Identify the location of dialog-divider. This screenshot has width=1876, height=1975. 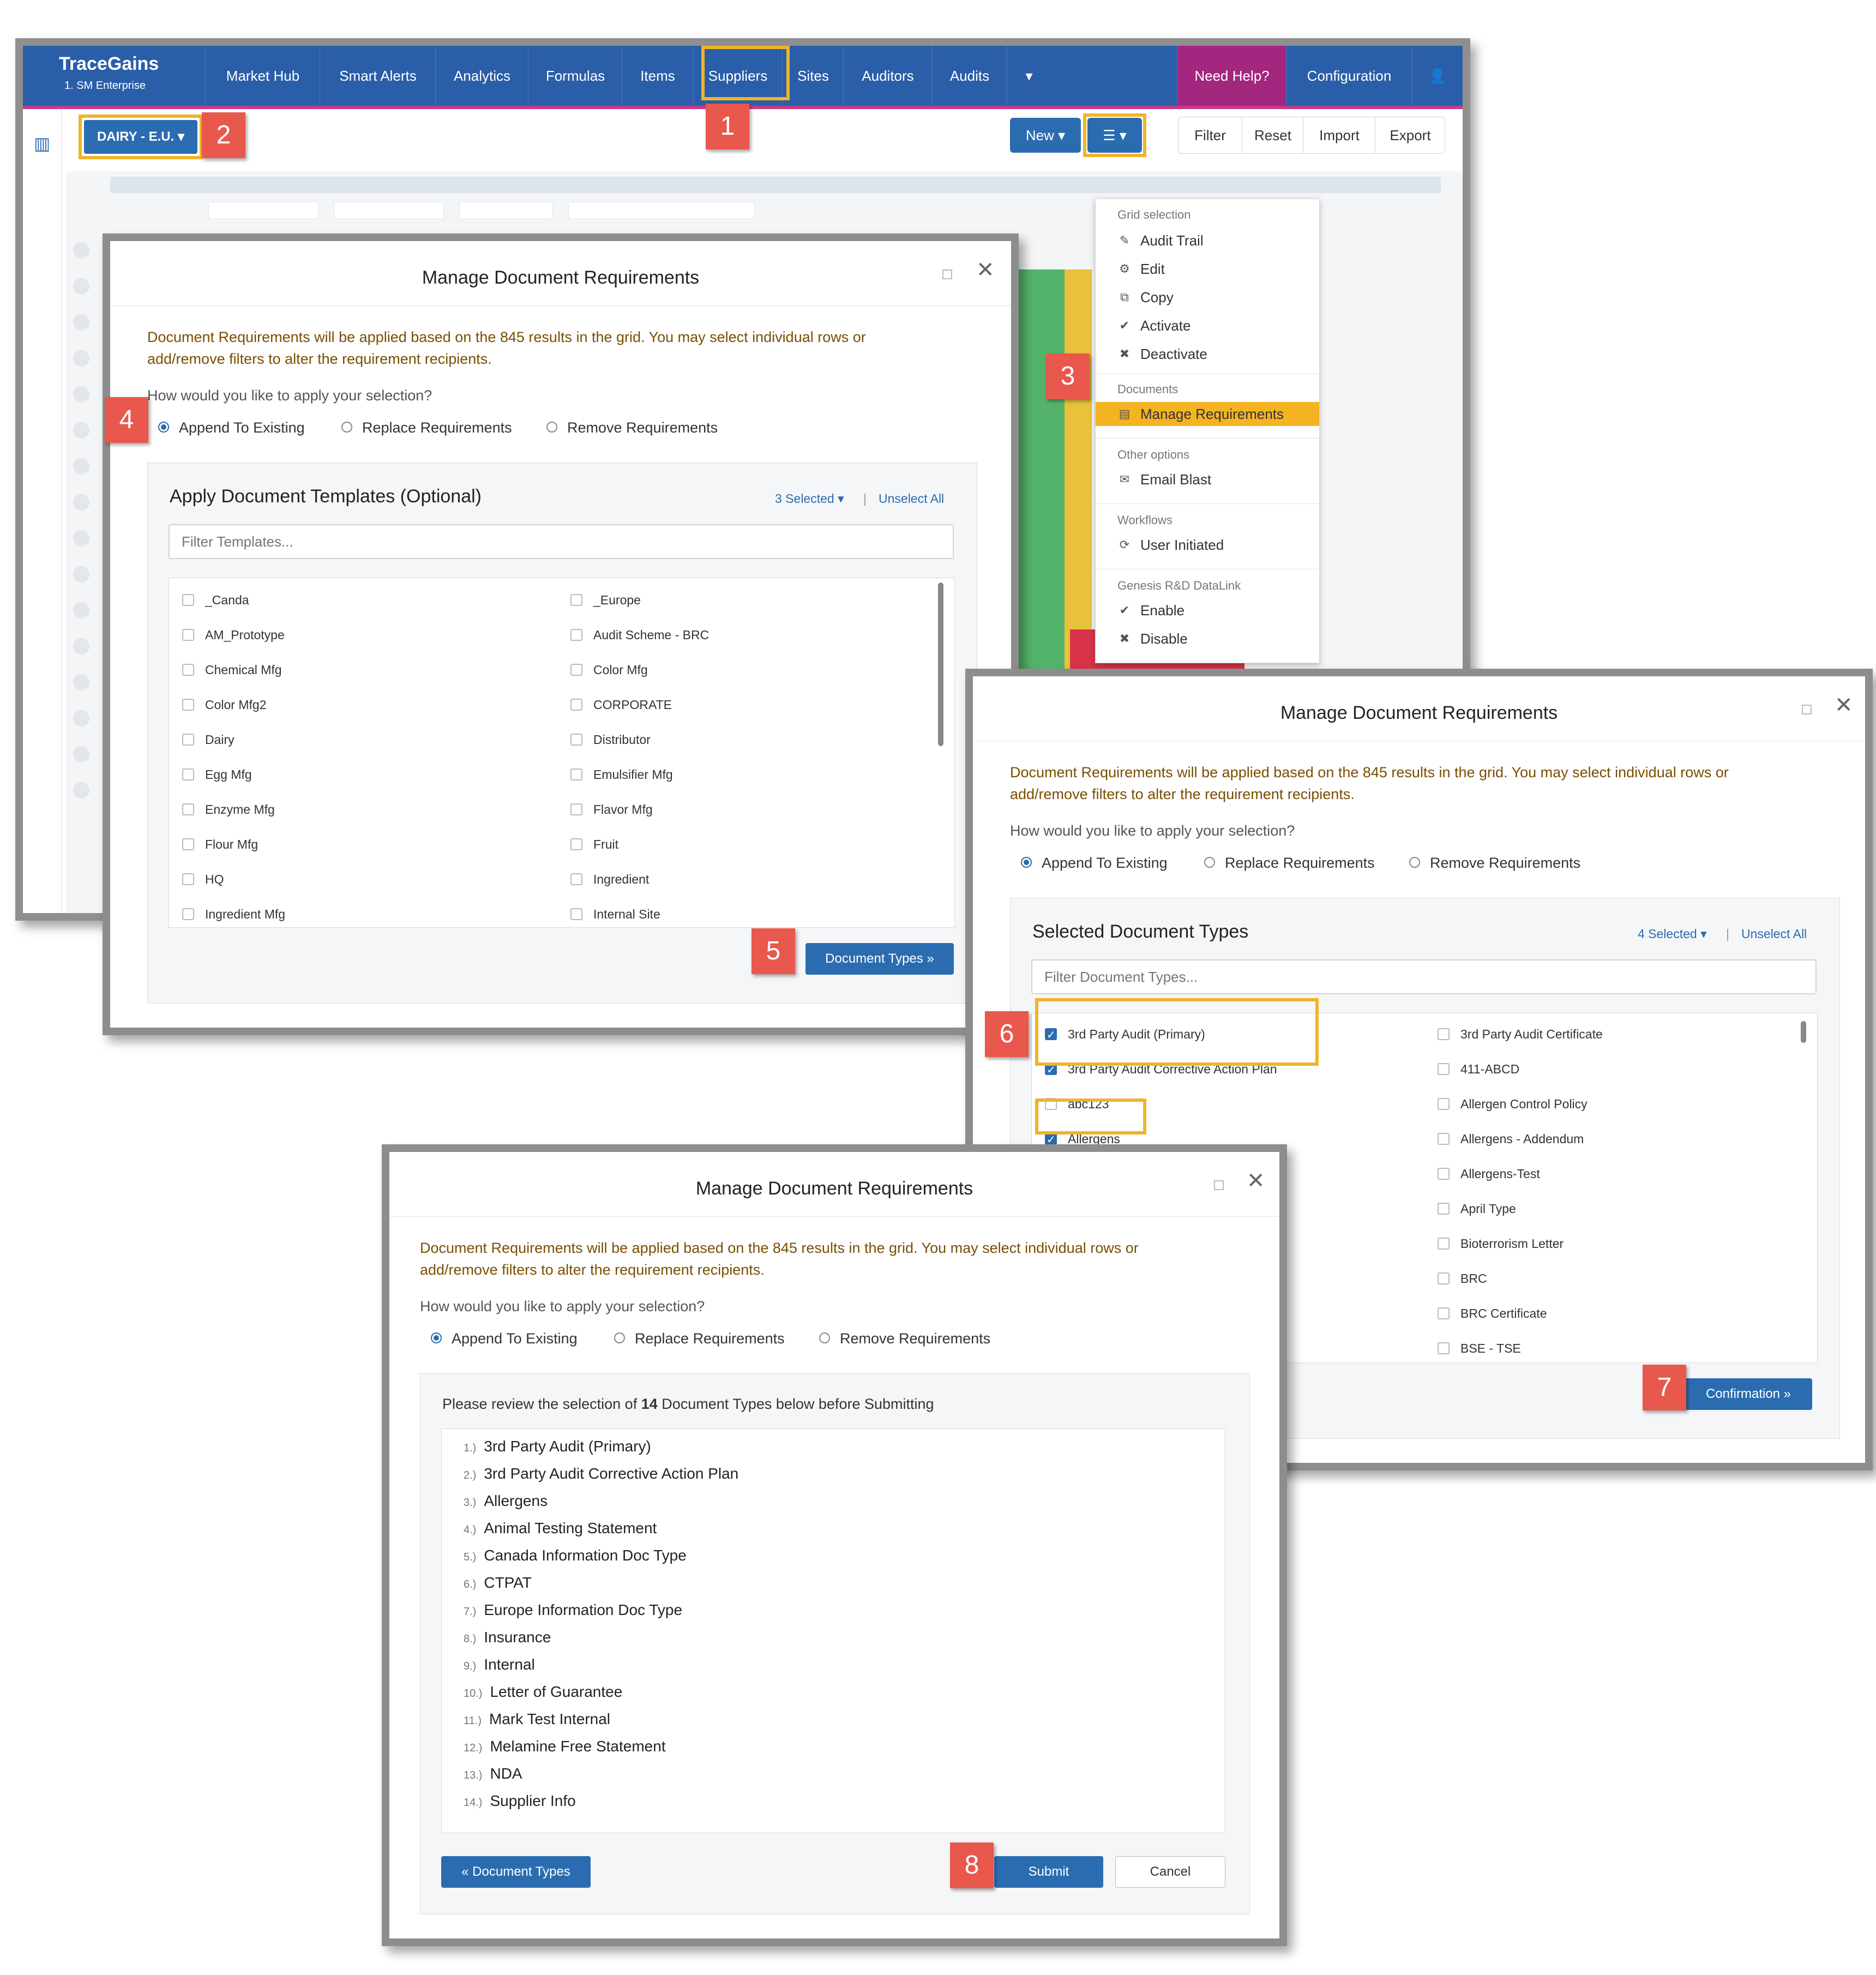
(834, 1216).